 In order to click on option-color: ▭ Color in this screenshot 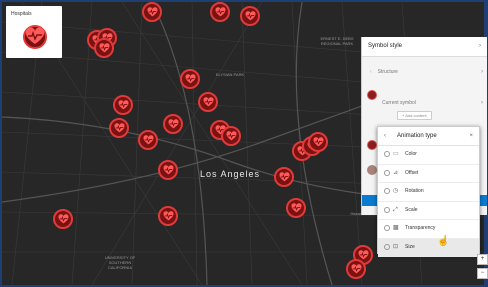, I will do `click(428, 155)`.